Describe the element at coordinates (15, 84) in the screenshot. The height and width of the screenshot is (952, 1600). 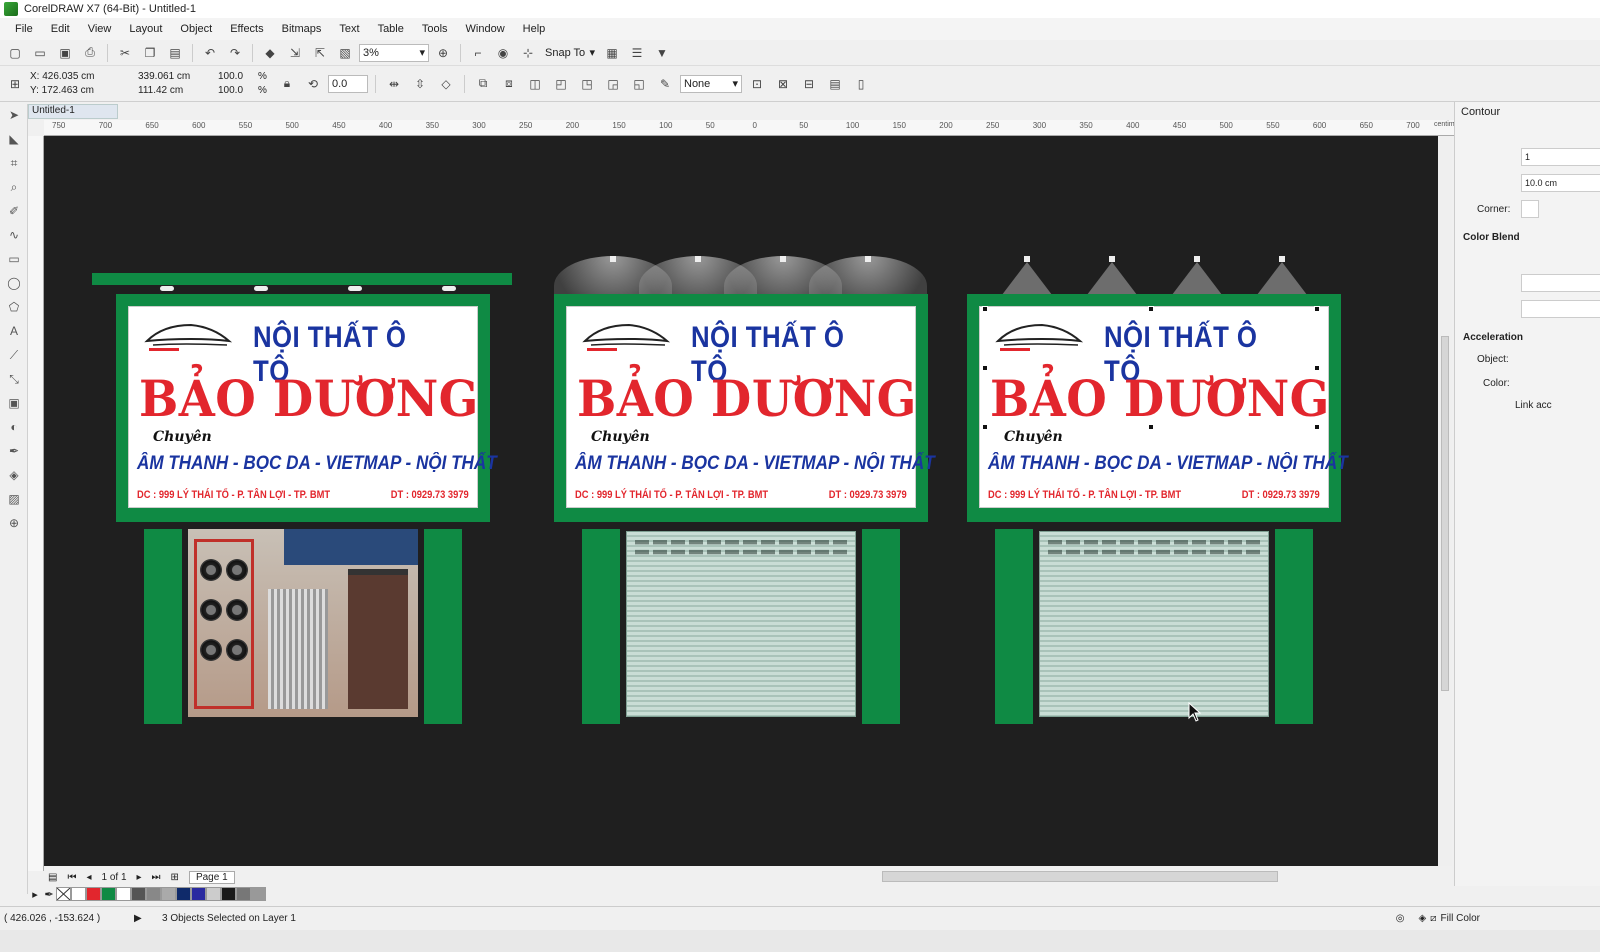
I see `object-origin-icon: ⊞` at that location.